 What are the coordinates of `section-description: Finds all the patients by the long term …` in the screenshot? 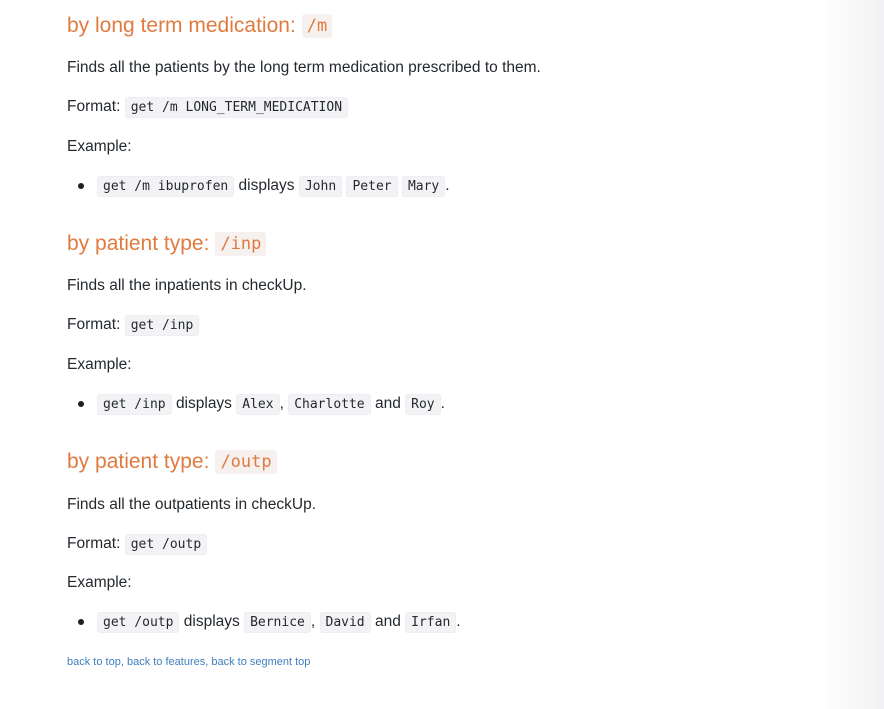 It's located at (304, 67).